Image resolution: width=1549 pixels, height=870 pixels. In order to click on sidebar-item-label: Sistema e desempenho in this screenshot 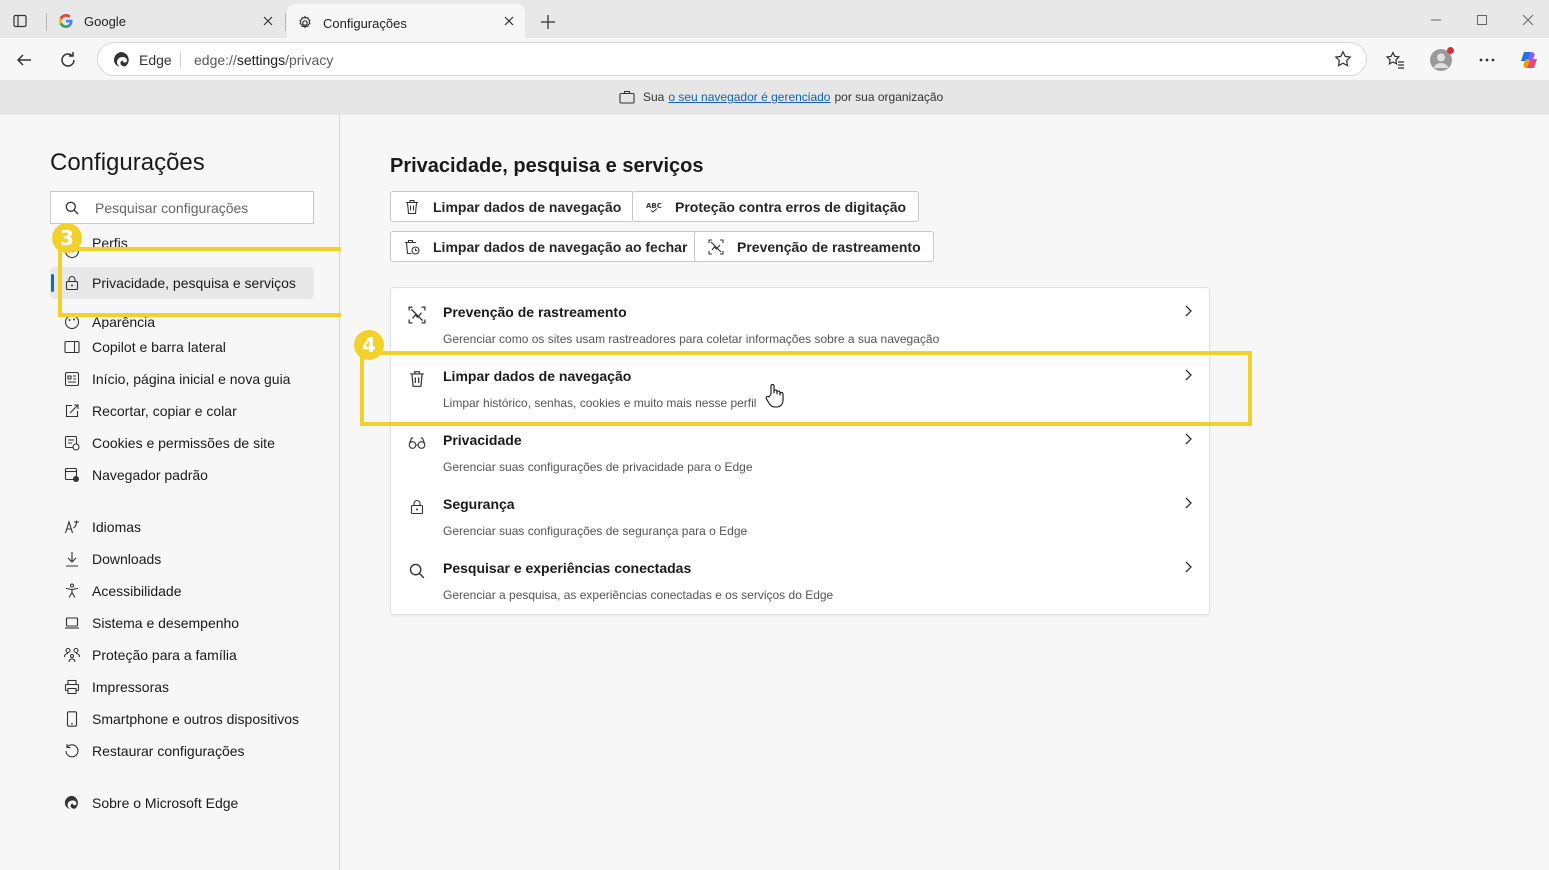, I will do `click(166, 623)`.